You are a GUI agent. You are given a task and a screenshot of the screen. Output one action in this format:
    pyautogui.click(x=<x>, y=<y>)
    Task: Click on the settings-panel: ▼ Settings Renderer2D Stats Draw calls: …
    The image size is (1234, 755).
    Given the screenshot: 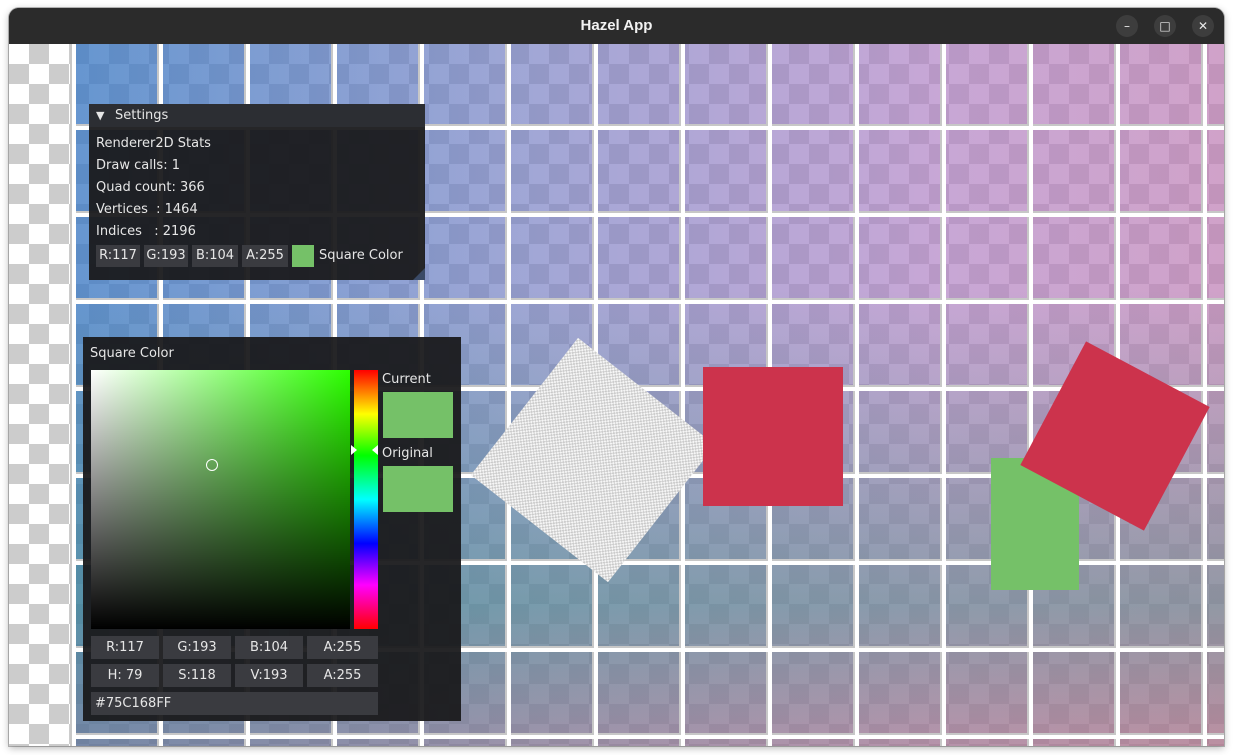 What is the action you would take?
    pyautogui.click(x=257, y=192)
    